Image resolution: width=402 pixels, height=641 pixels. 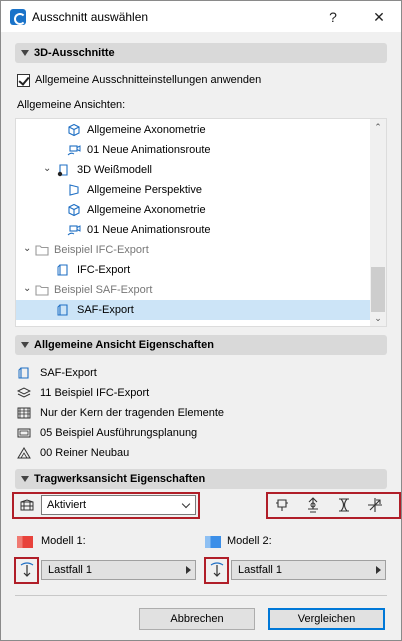 I want to click on 3d-model-icon, so click(x=62, y=170).